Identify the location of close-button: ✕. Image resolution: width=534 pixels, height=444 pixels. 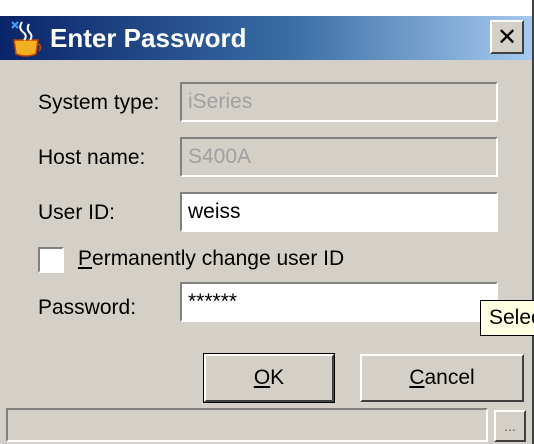
(507, 37).